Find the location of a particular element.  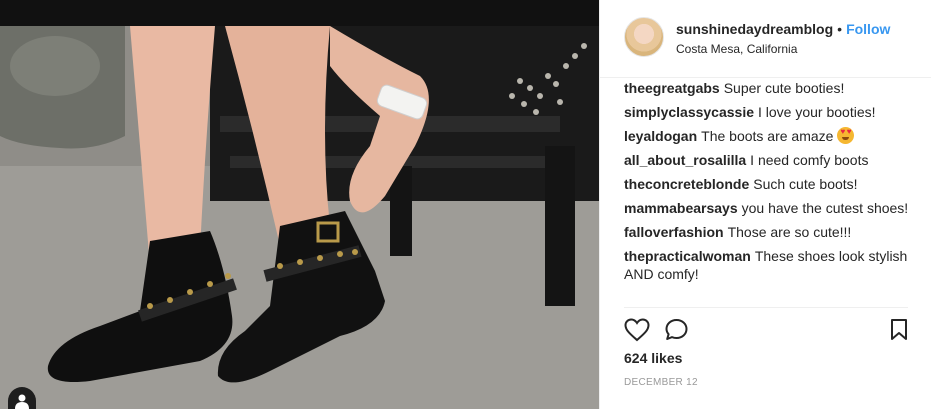

comment-username: all_about_rosalilla is located at coordinates (685, 160).